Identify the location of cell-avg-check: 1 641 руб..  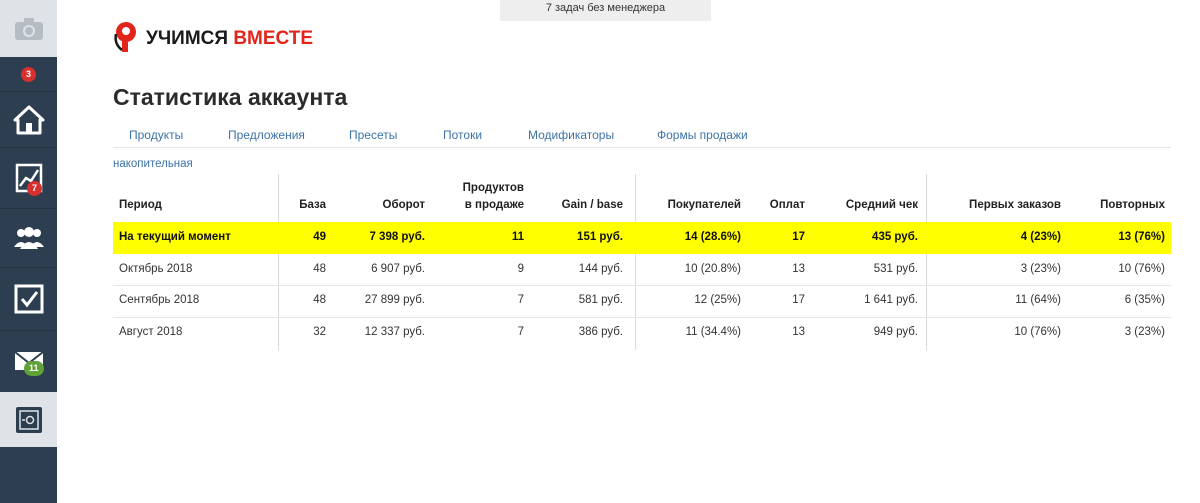
(891, 300).